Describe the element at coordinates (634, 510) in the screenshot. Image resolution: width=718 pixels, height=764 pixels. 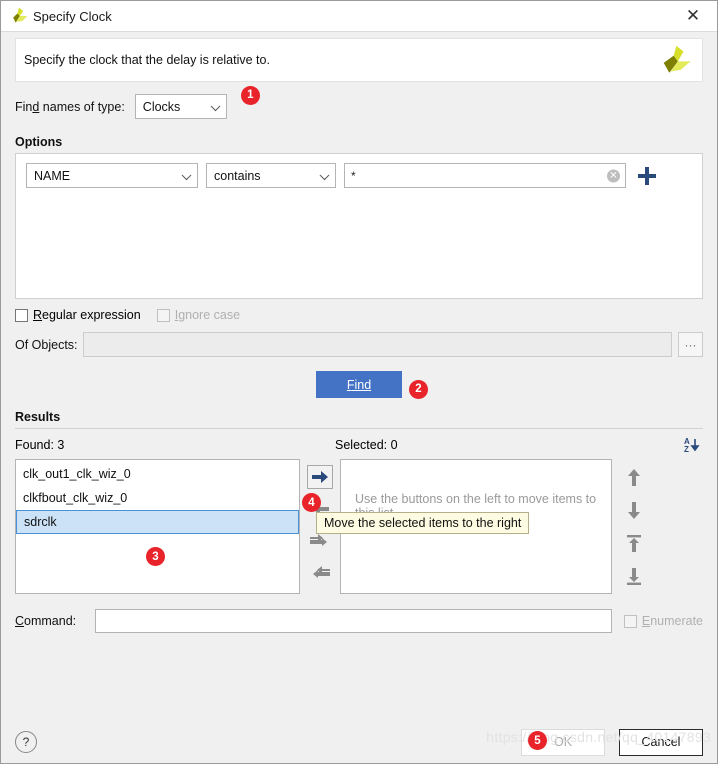
I see `move-down-icon` at that location.